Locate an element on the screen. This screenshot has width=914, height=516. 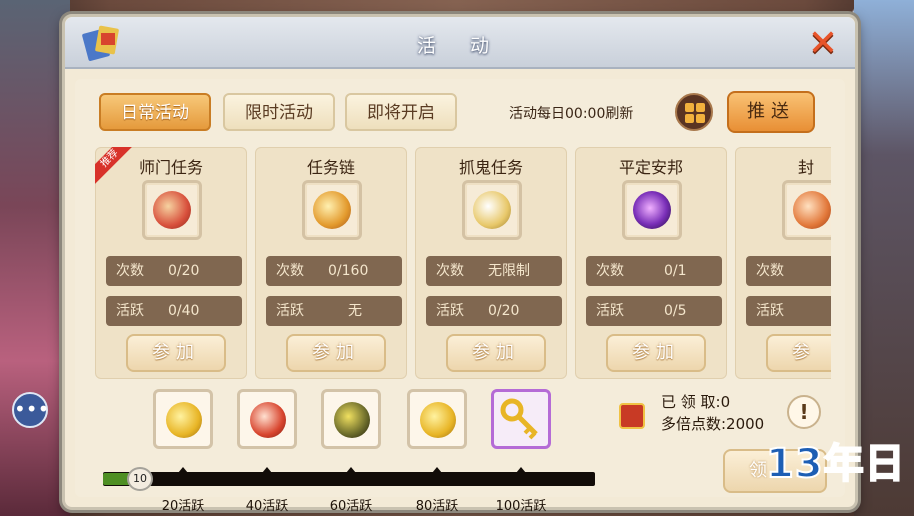
activity-card: 抓鬼任务 次数 无限制 活跃 0/20 参加 is located at coordinates (491, 263).